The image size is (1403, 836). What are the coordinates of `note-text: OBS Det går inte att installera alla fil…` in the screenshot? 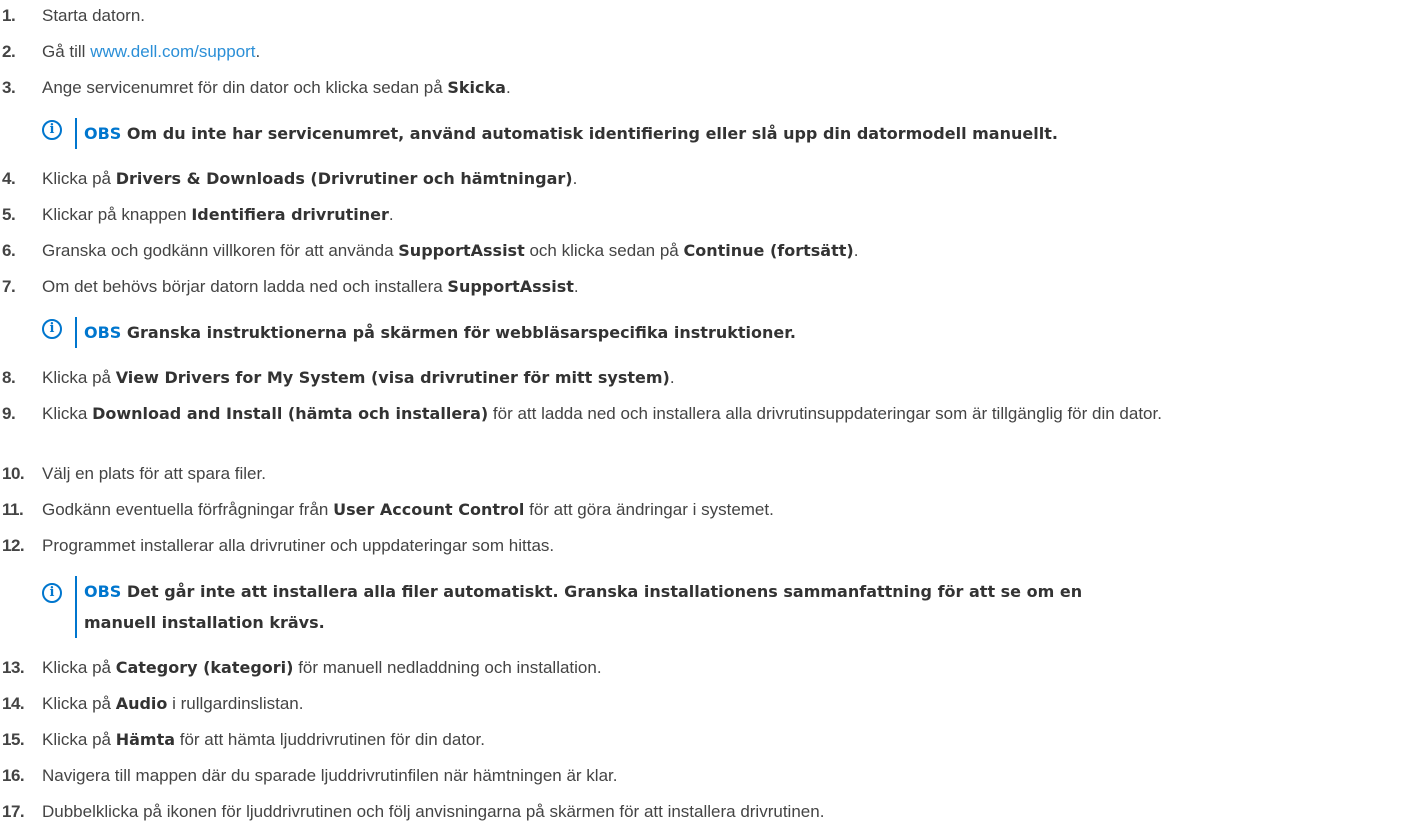 It's located at (583, 607).